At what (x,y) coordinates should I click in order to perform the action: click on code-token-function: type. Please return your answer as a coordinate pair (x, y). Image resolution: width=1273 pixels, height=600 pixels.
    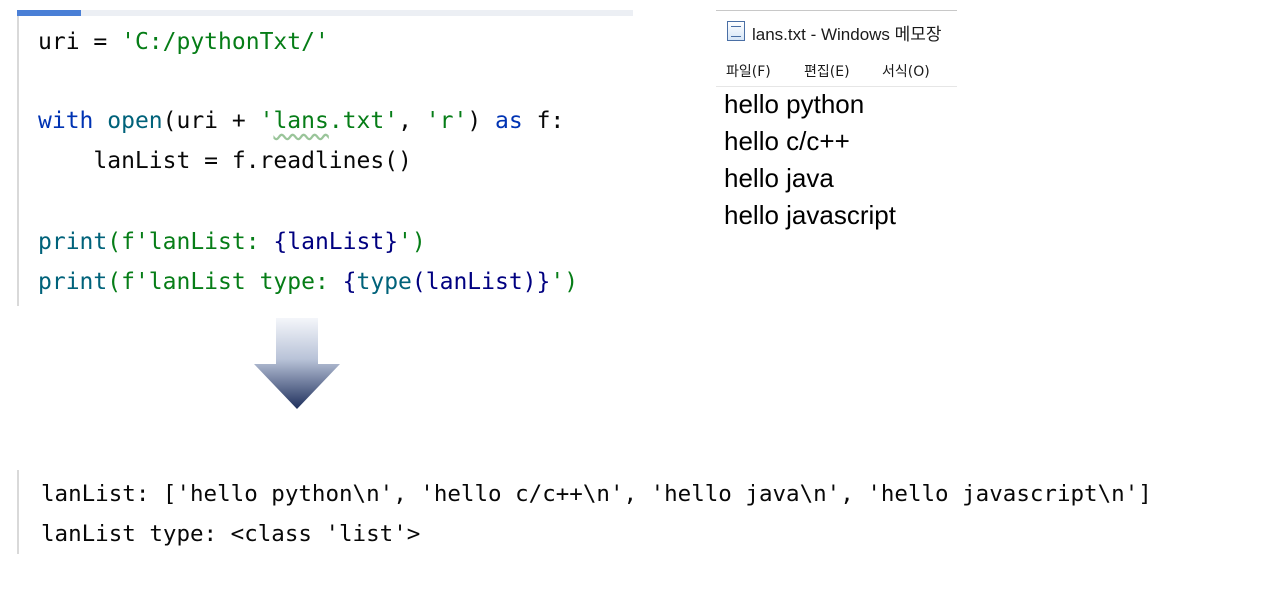
    Looking at the image, I should click on (384, 282).